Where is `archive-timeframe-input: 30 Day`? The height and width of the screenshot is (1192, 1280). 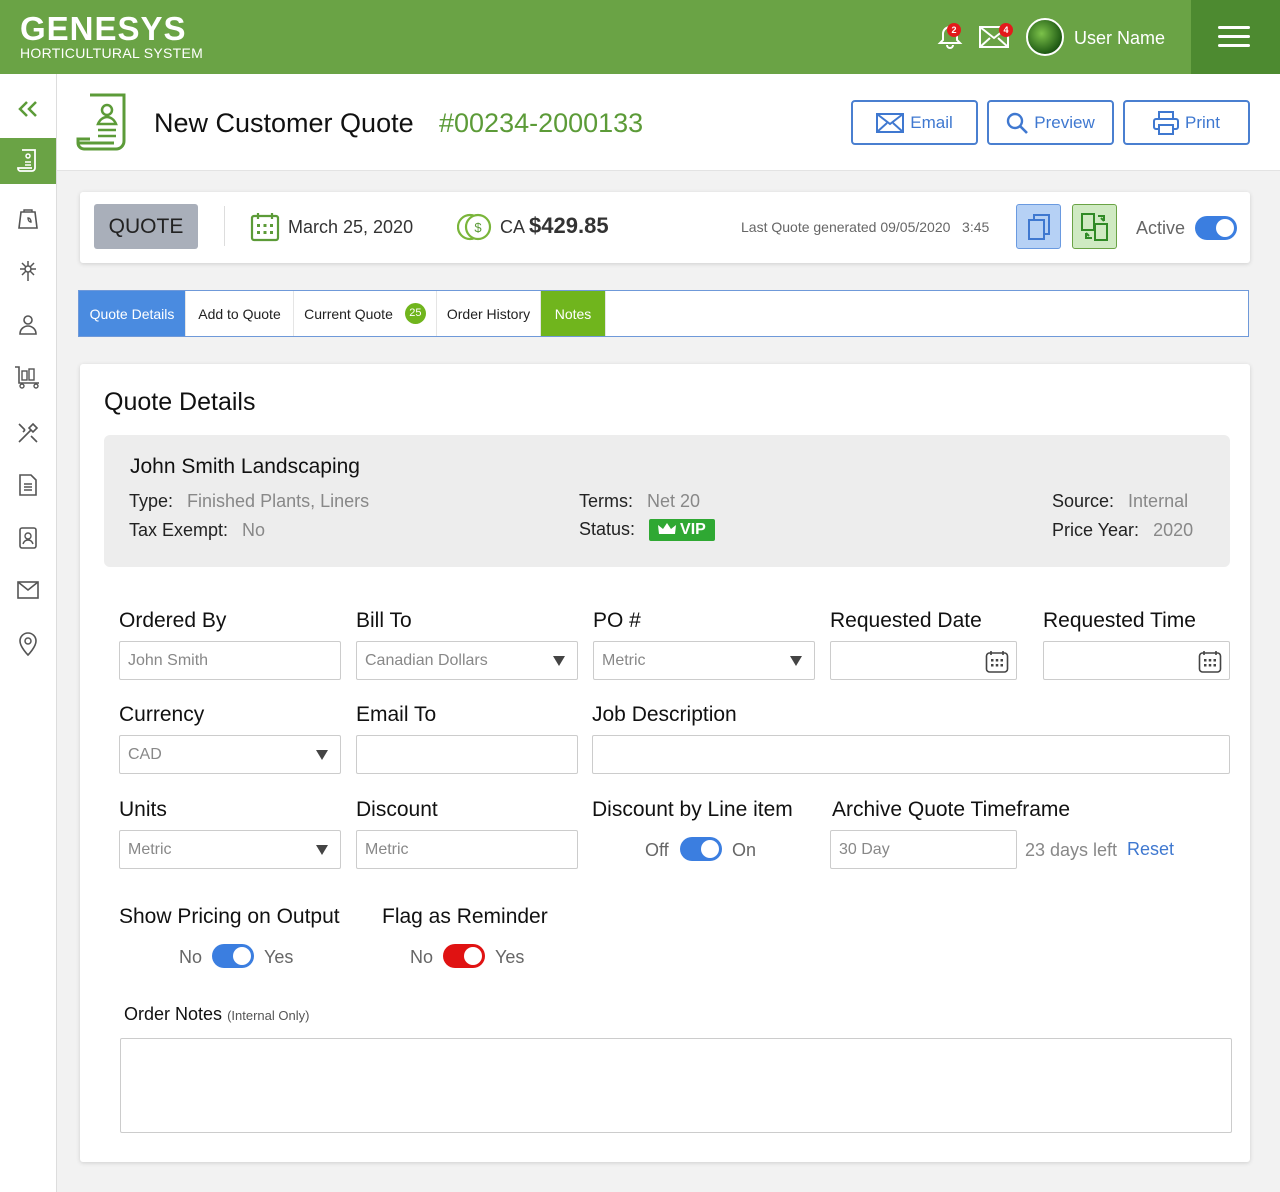 archive-timeframe-input: 30 Day is located at coordinates (923, 849).